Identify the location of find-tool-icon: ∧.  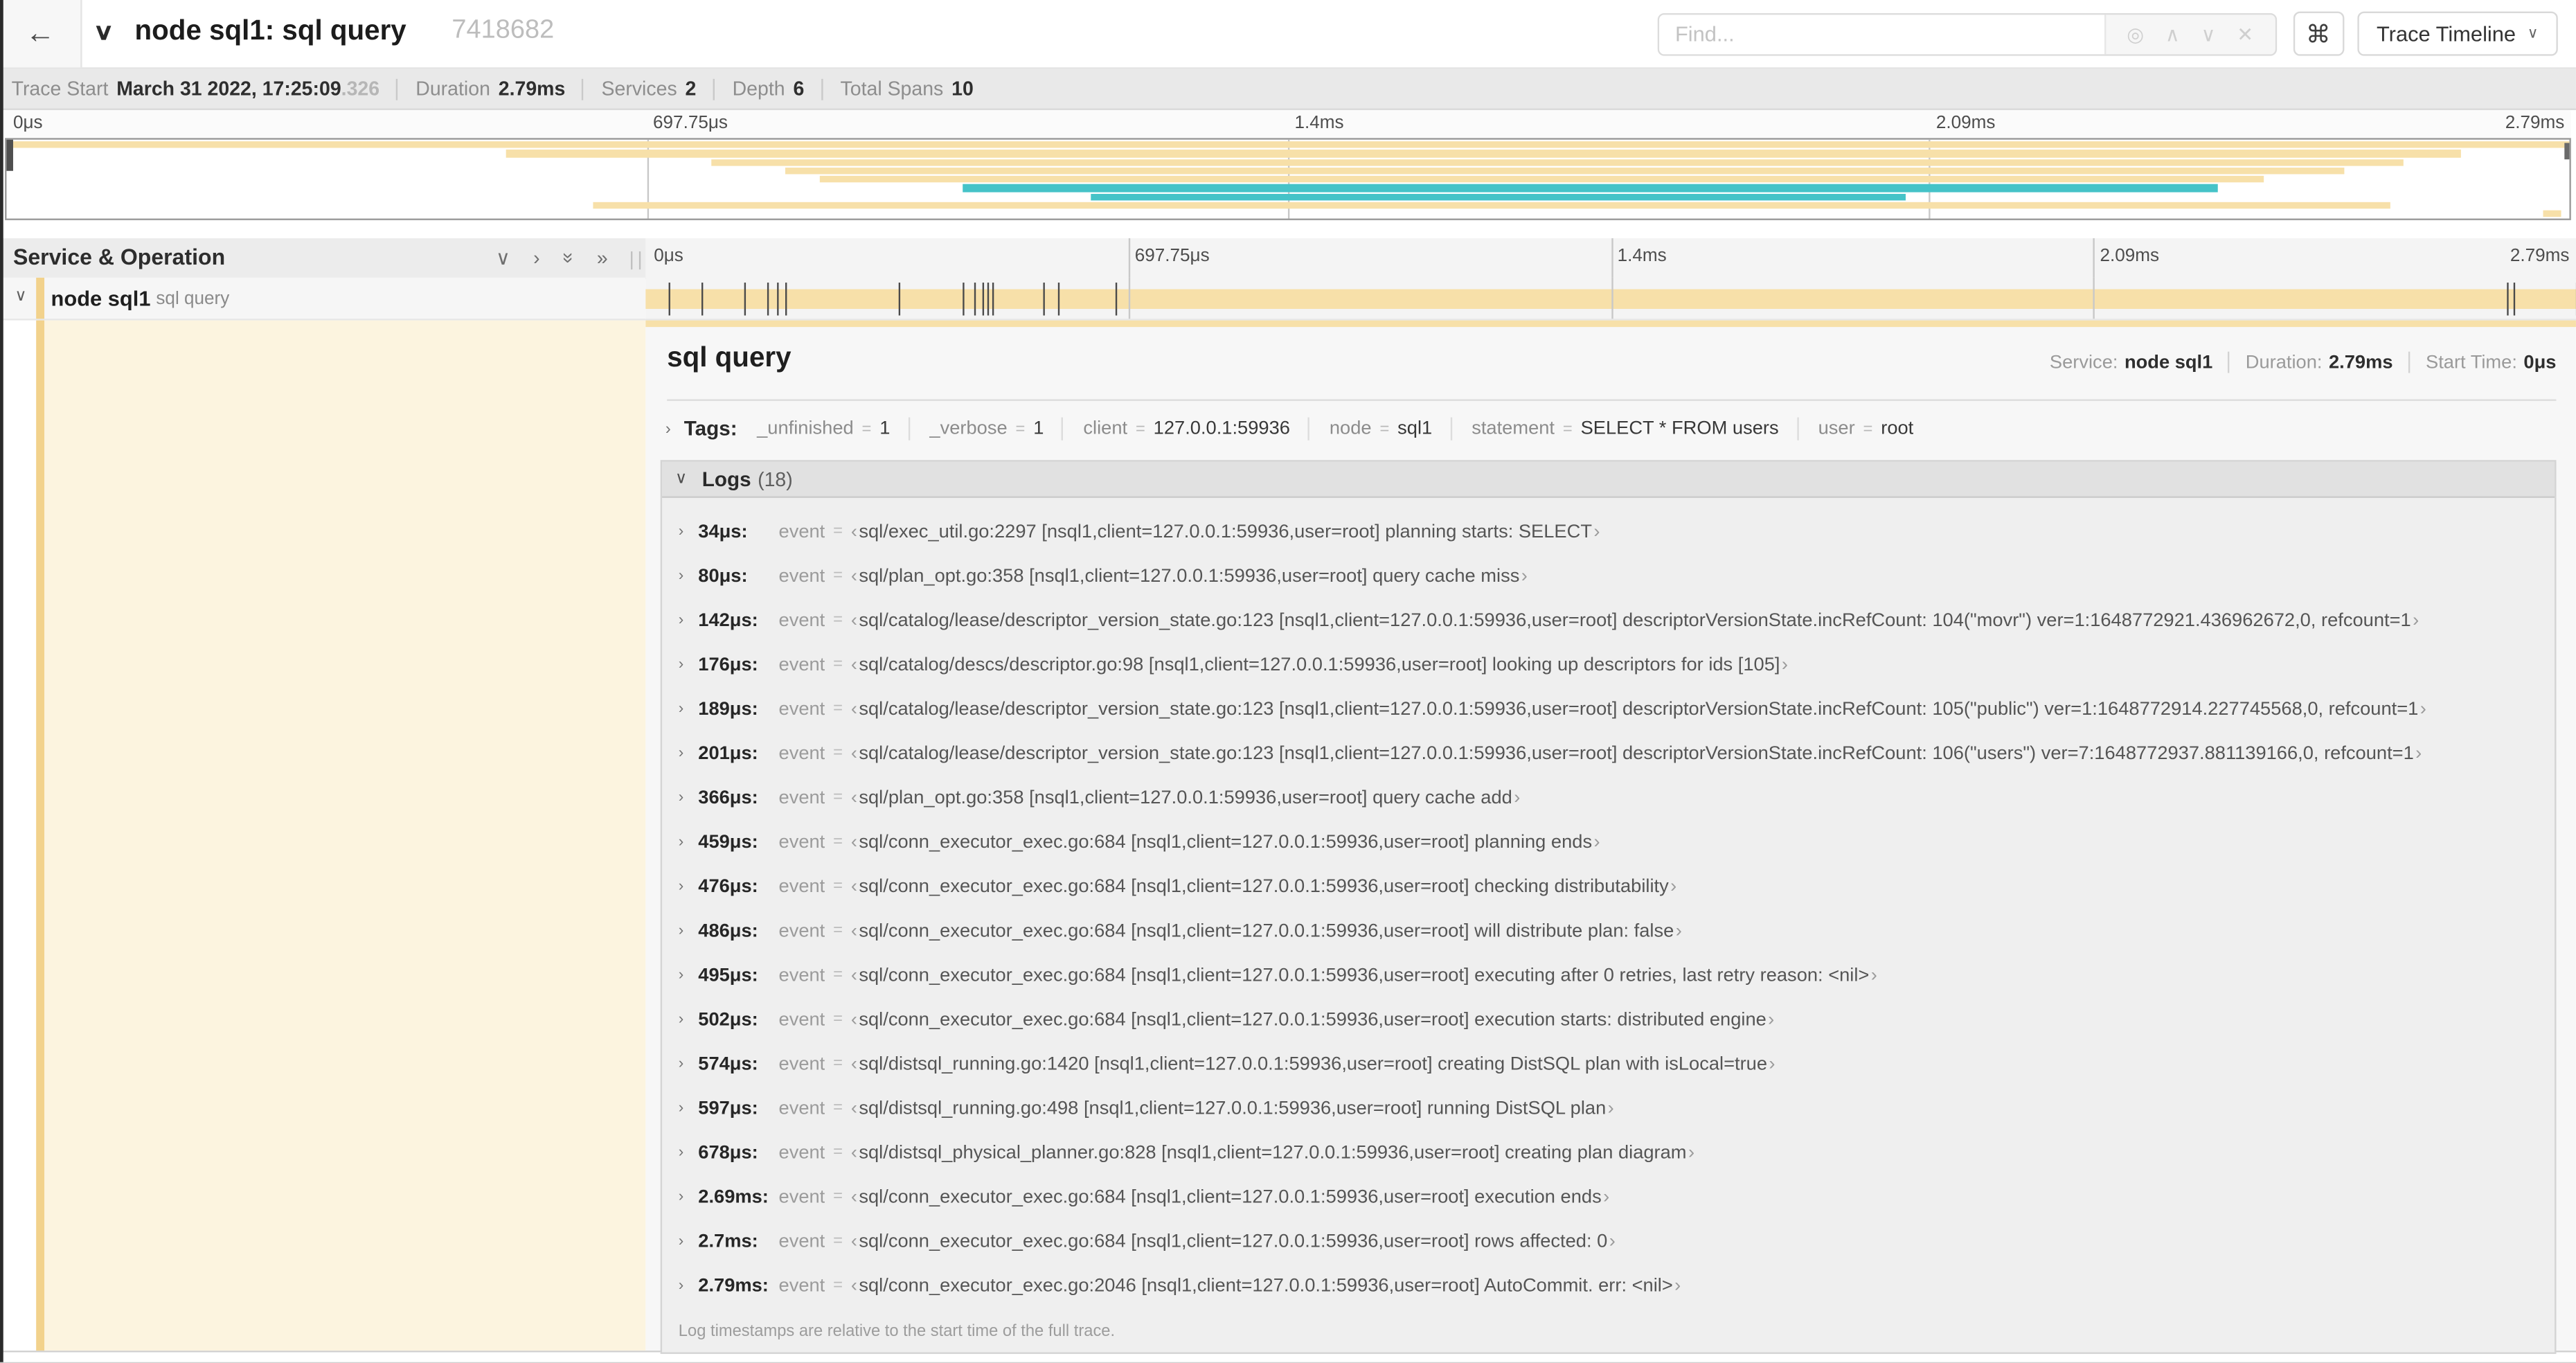
(2172, 33).